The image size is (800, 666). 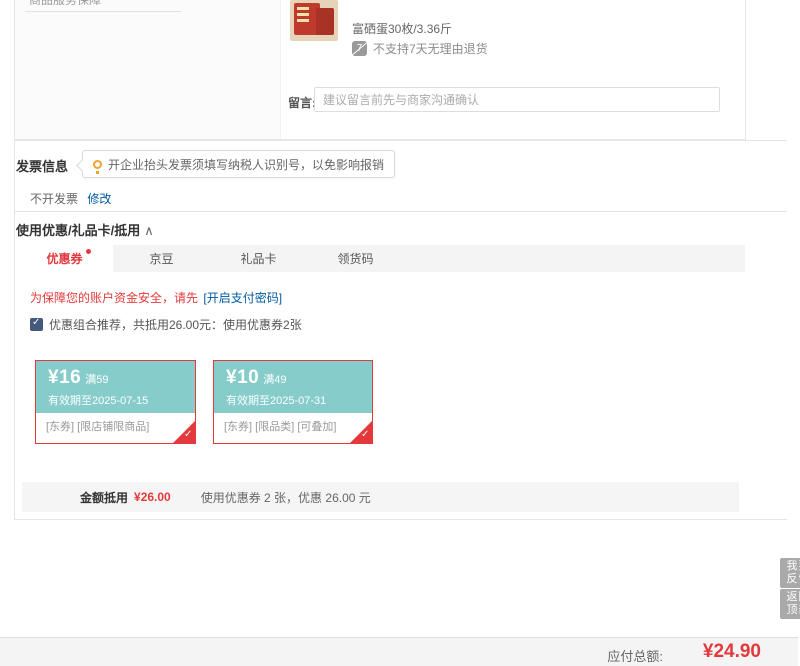 I want to click on product-name: 富硒蛋30枚/3.36斤, so click(x=402, y=28).